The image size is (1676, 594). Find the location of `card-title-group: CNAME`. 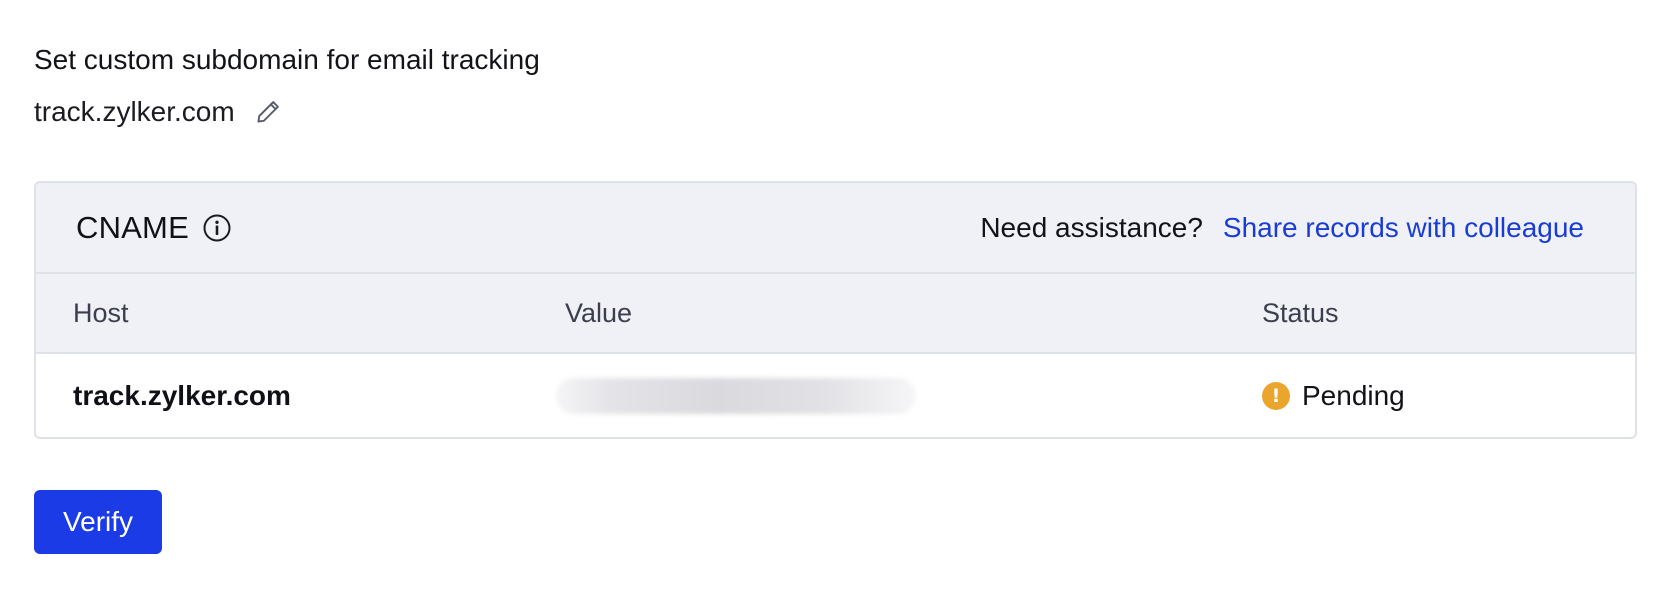

card-title-group: CNAME is located at coordinates (154, 228).